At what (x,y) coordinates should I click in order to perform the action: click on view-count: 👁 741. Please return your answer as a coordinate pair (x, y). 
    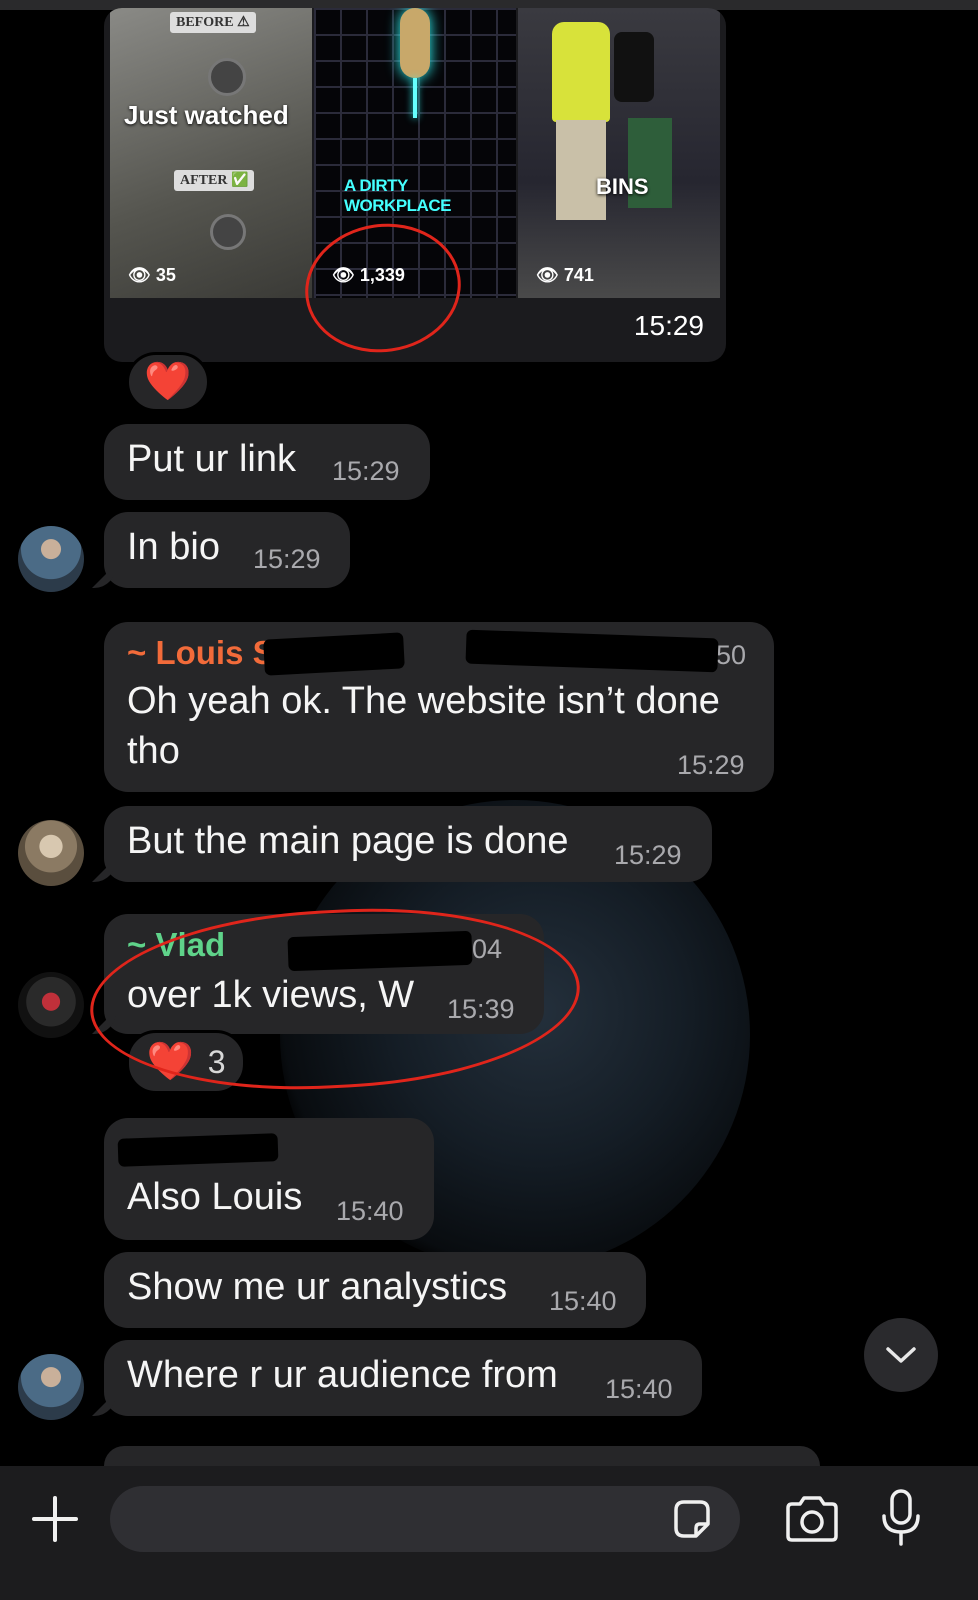
    Looking at the image, I should click on (565, 275).